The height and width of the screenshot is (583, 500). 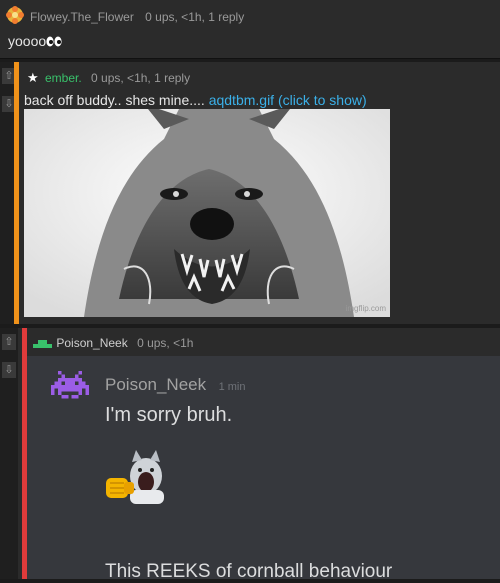 I want to click on comment-text: yoooo, so click(x=35, y=41).